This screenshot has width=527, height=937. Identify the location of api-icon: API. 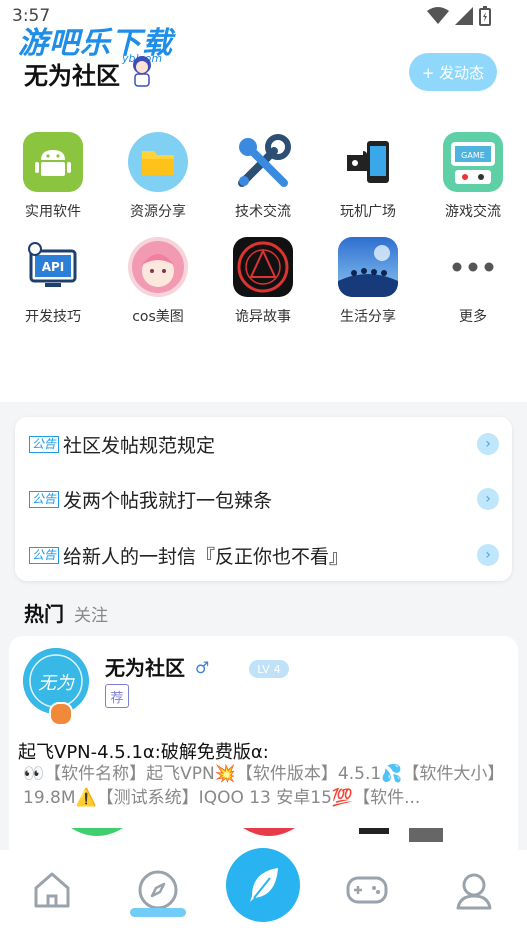
(53, 267).